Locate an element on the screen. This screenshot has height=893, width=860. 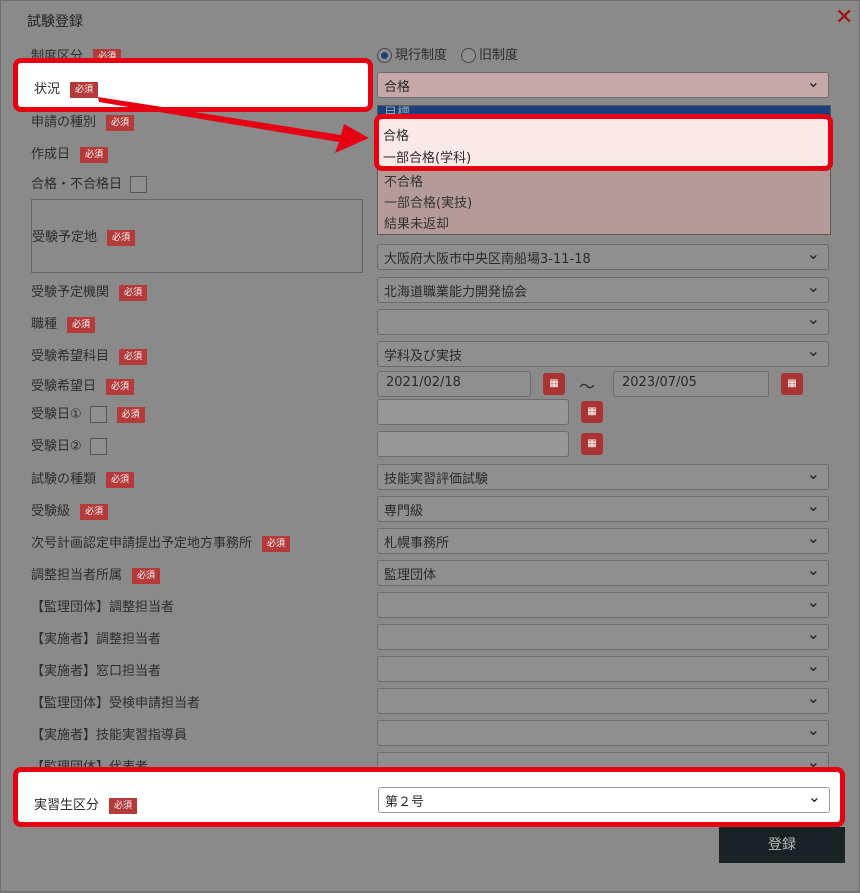
row-jisshi-madoguchi: 【実施者】窓口担当者 is located at coordinates (431, 669).